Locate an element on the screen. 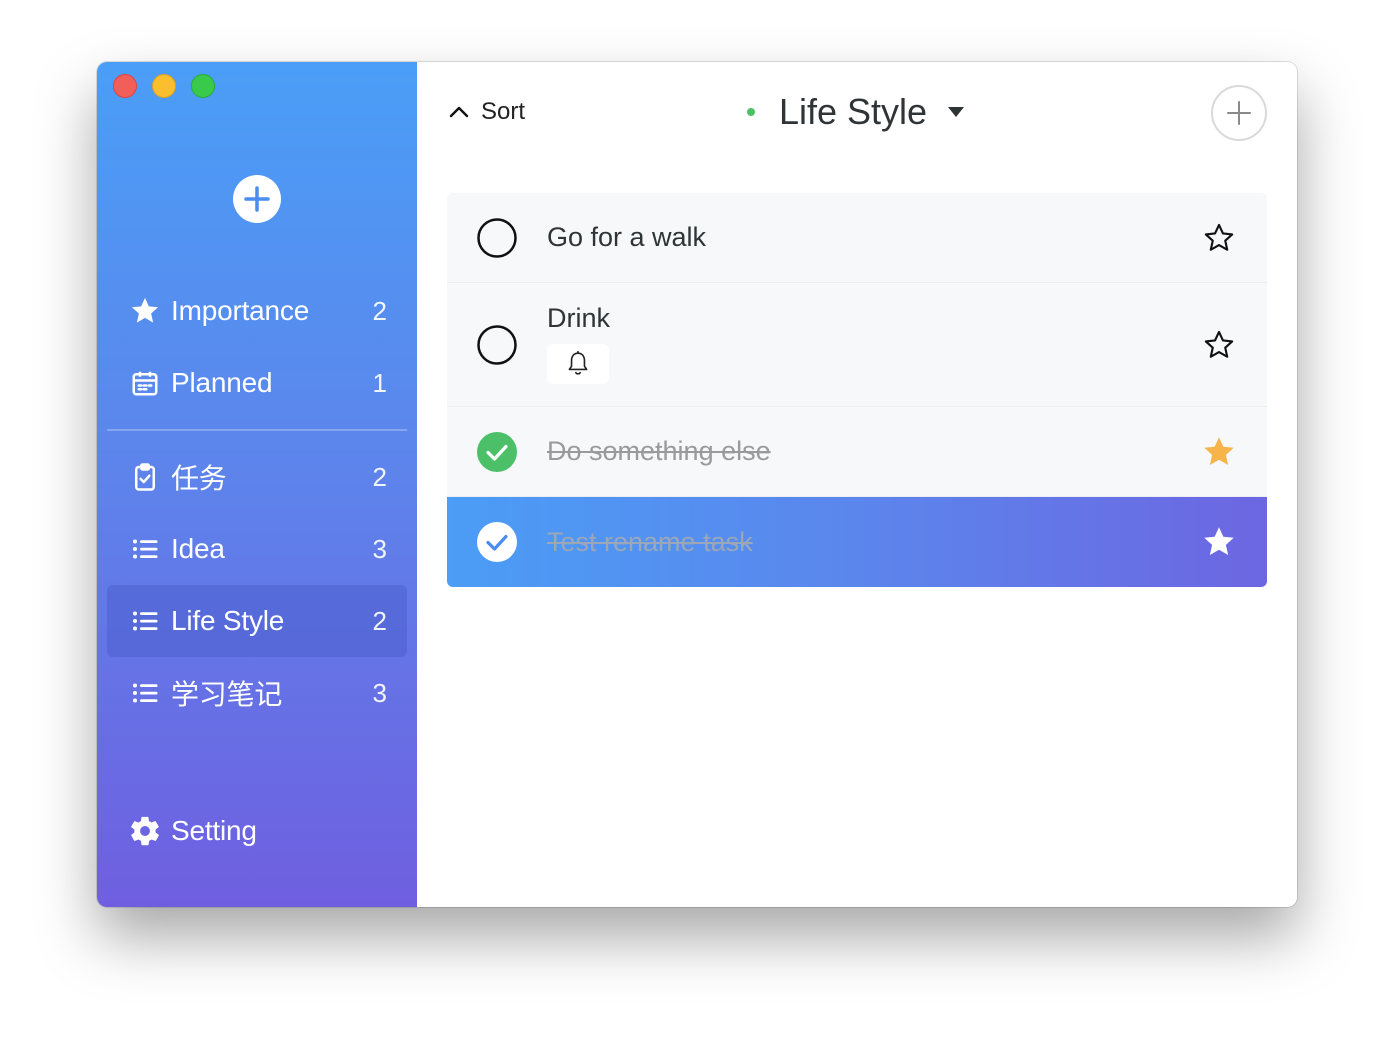 The width and height of the screenshot is (1393, 1041). sidebar-item-planned: Planned 1 is located at coordinates (257, 383).